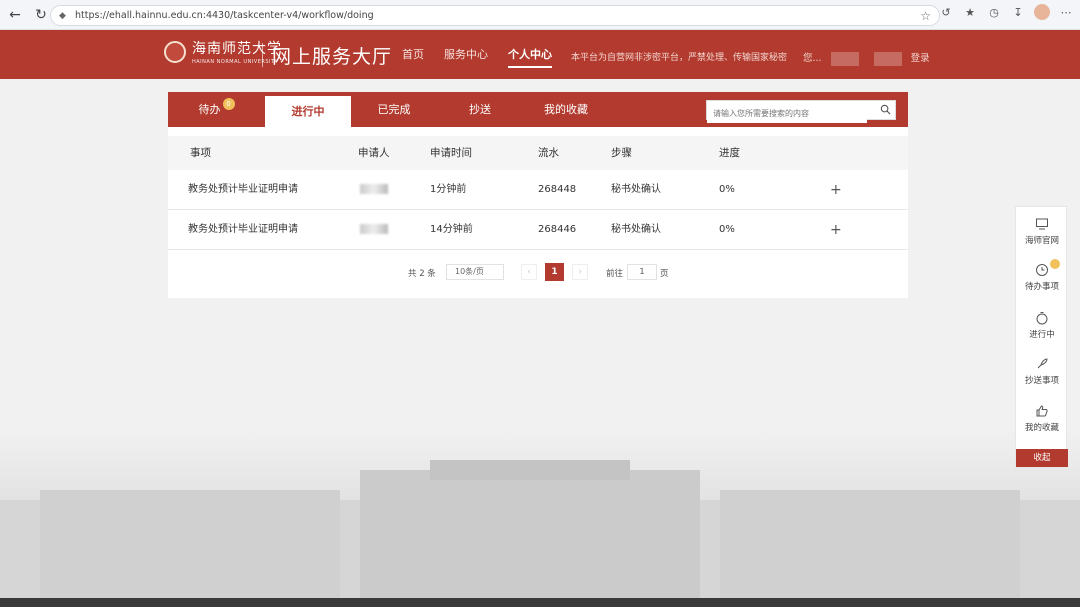  What do you see at coordinates (1041, 381) in the screenshot?
I see `side-item-label: 抄送事项` at bounding box center [1041, 381].